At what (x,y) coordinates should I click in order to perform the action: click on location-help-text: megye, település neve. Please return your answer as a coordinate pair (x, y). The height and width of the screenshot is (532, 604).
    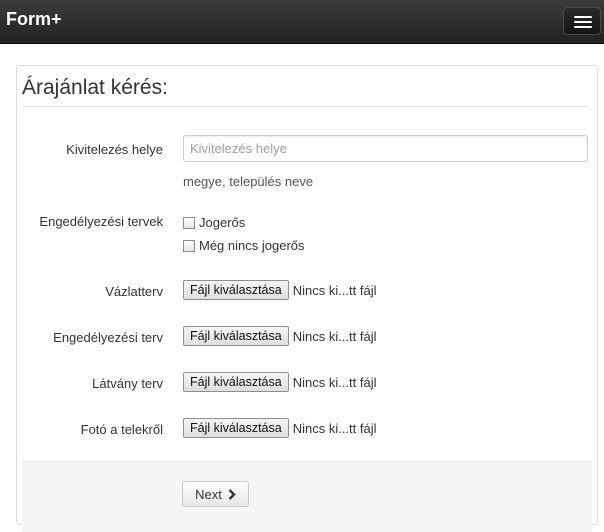
    Looking at the image, I should click on (248, 181).